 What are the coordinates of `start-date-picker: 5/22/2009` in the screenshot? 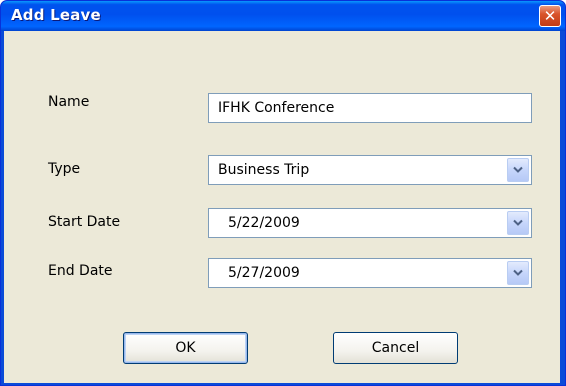 It's located at (370, 223).